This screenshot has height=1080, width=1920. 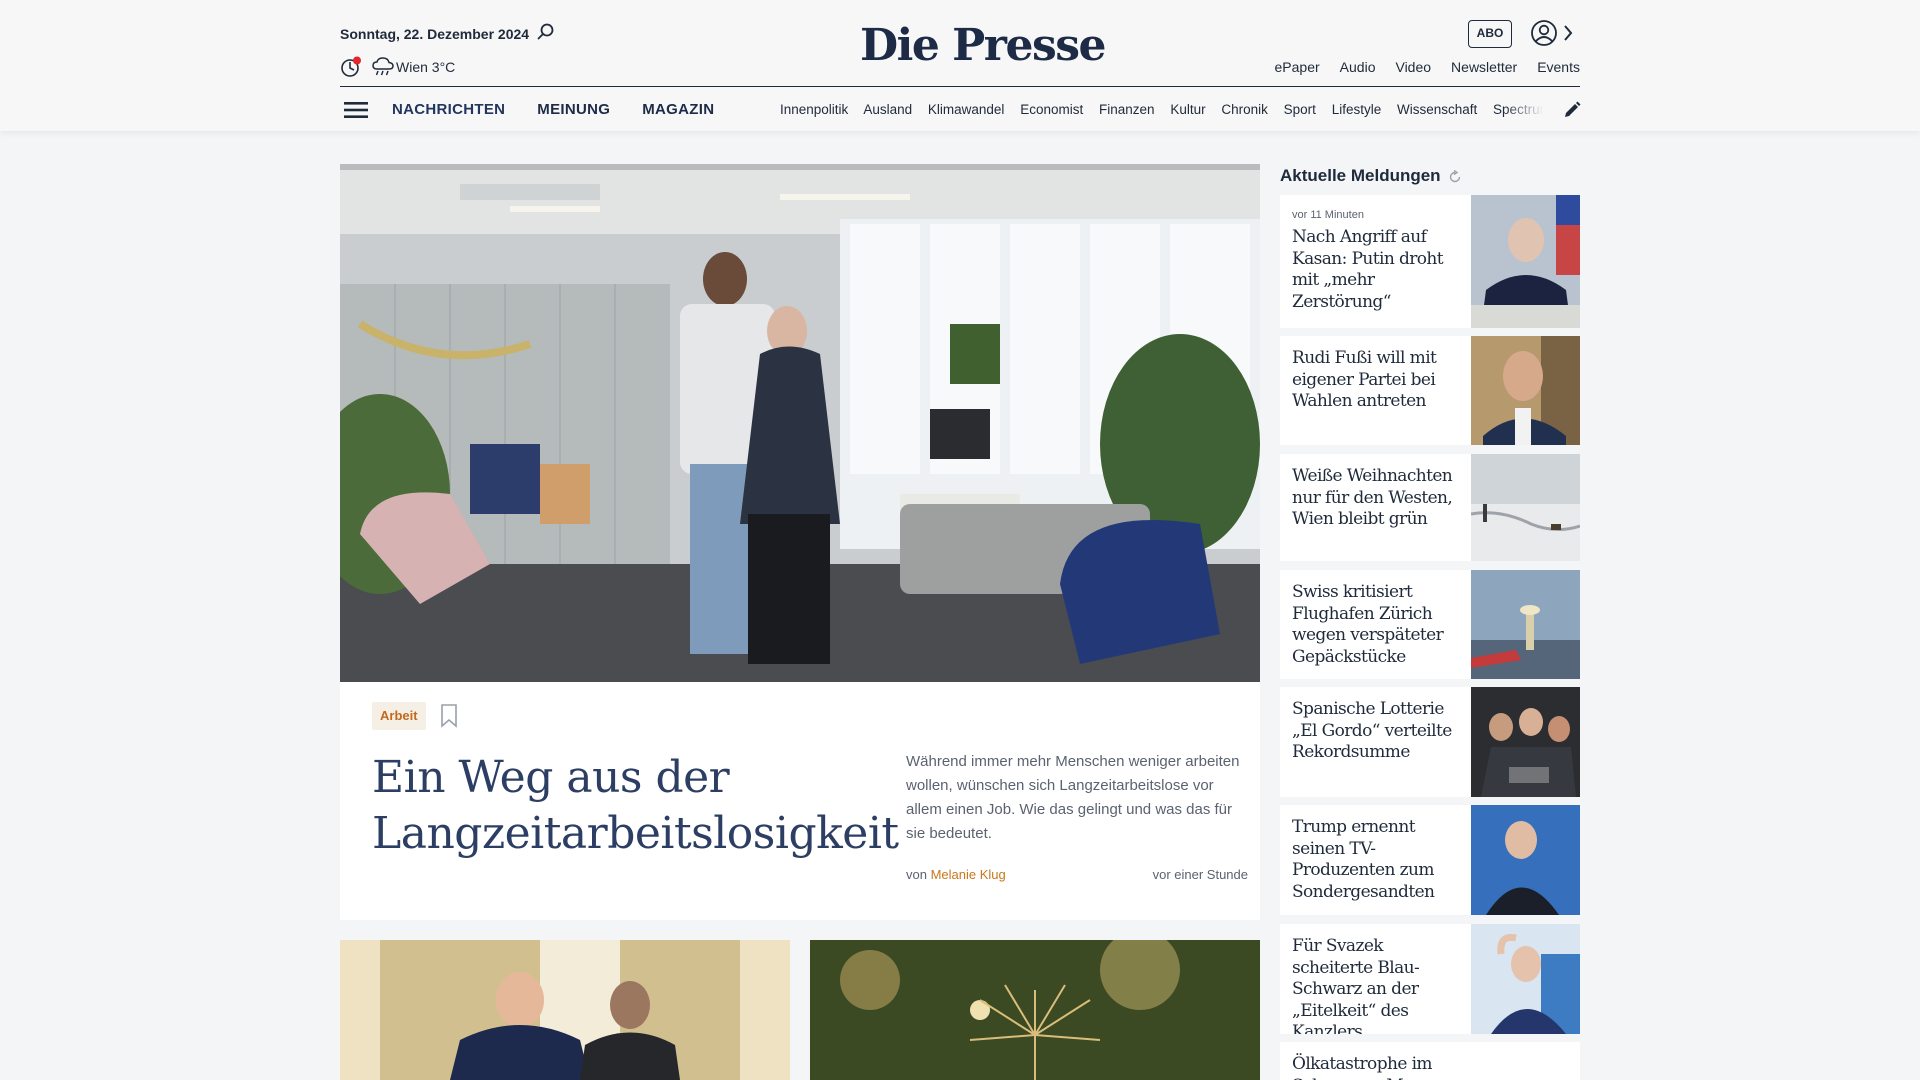 I want to click on user-icon, so click(x=1544, y=33).